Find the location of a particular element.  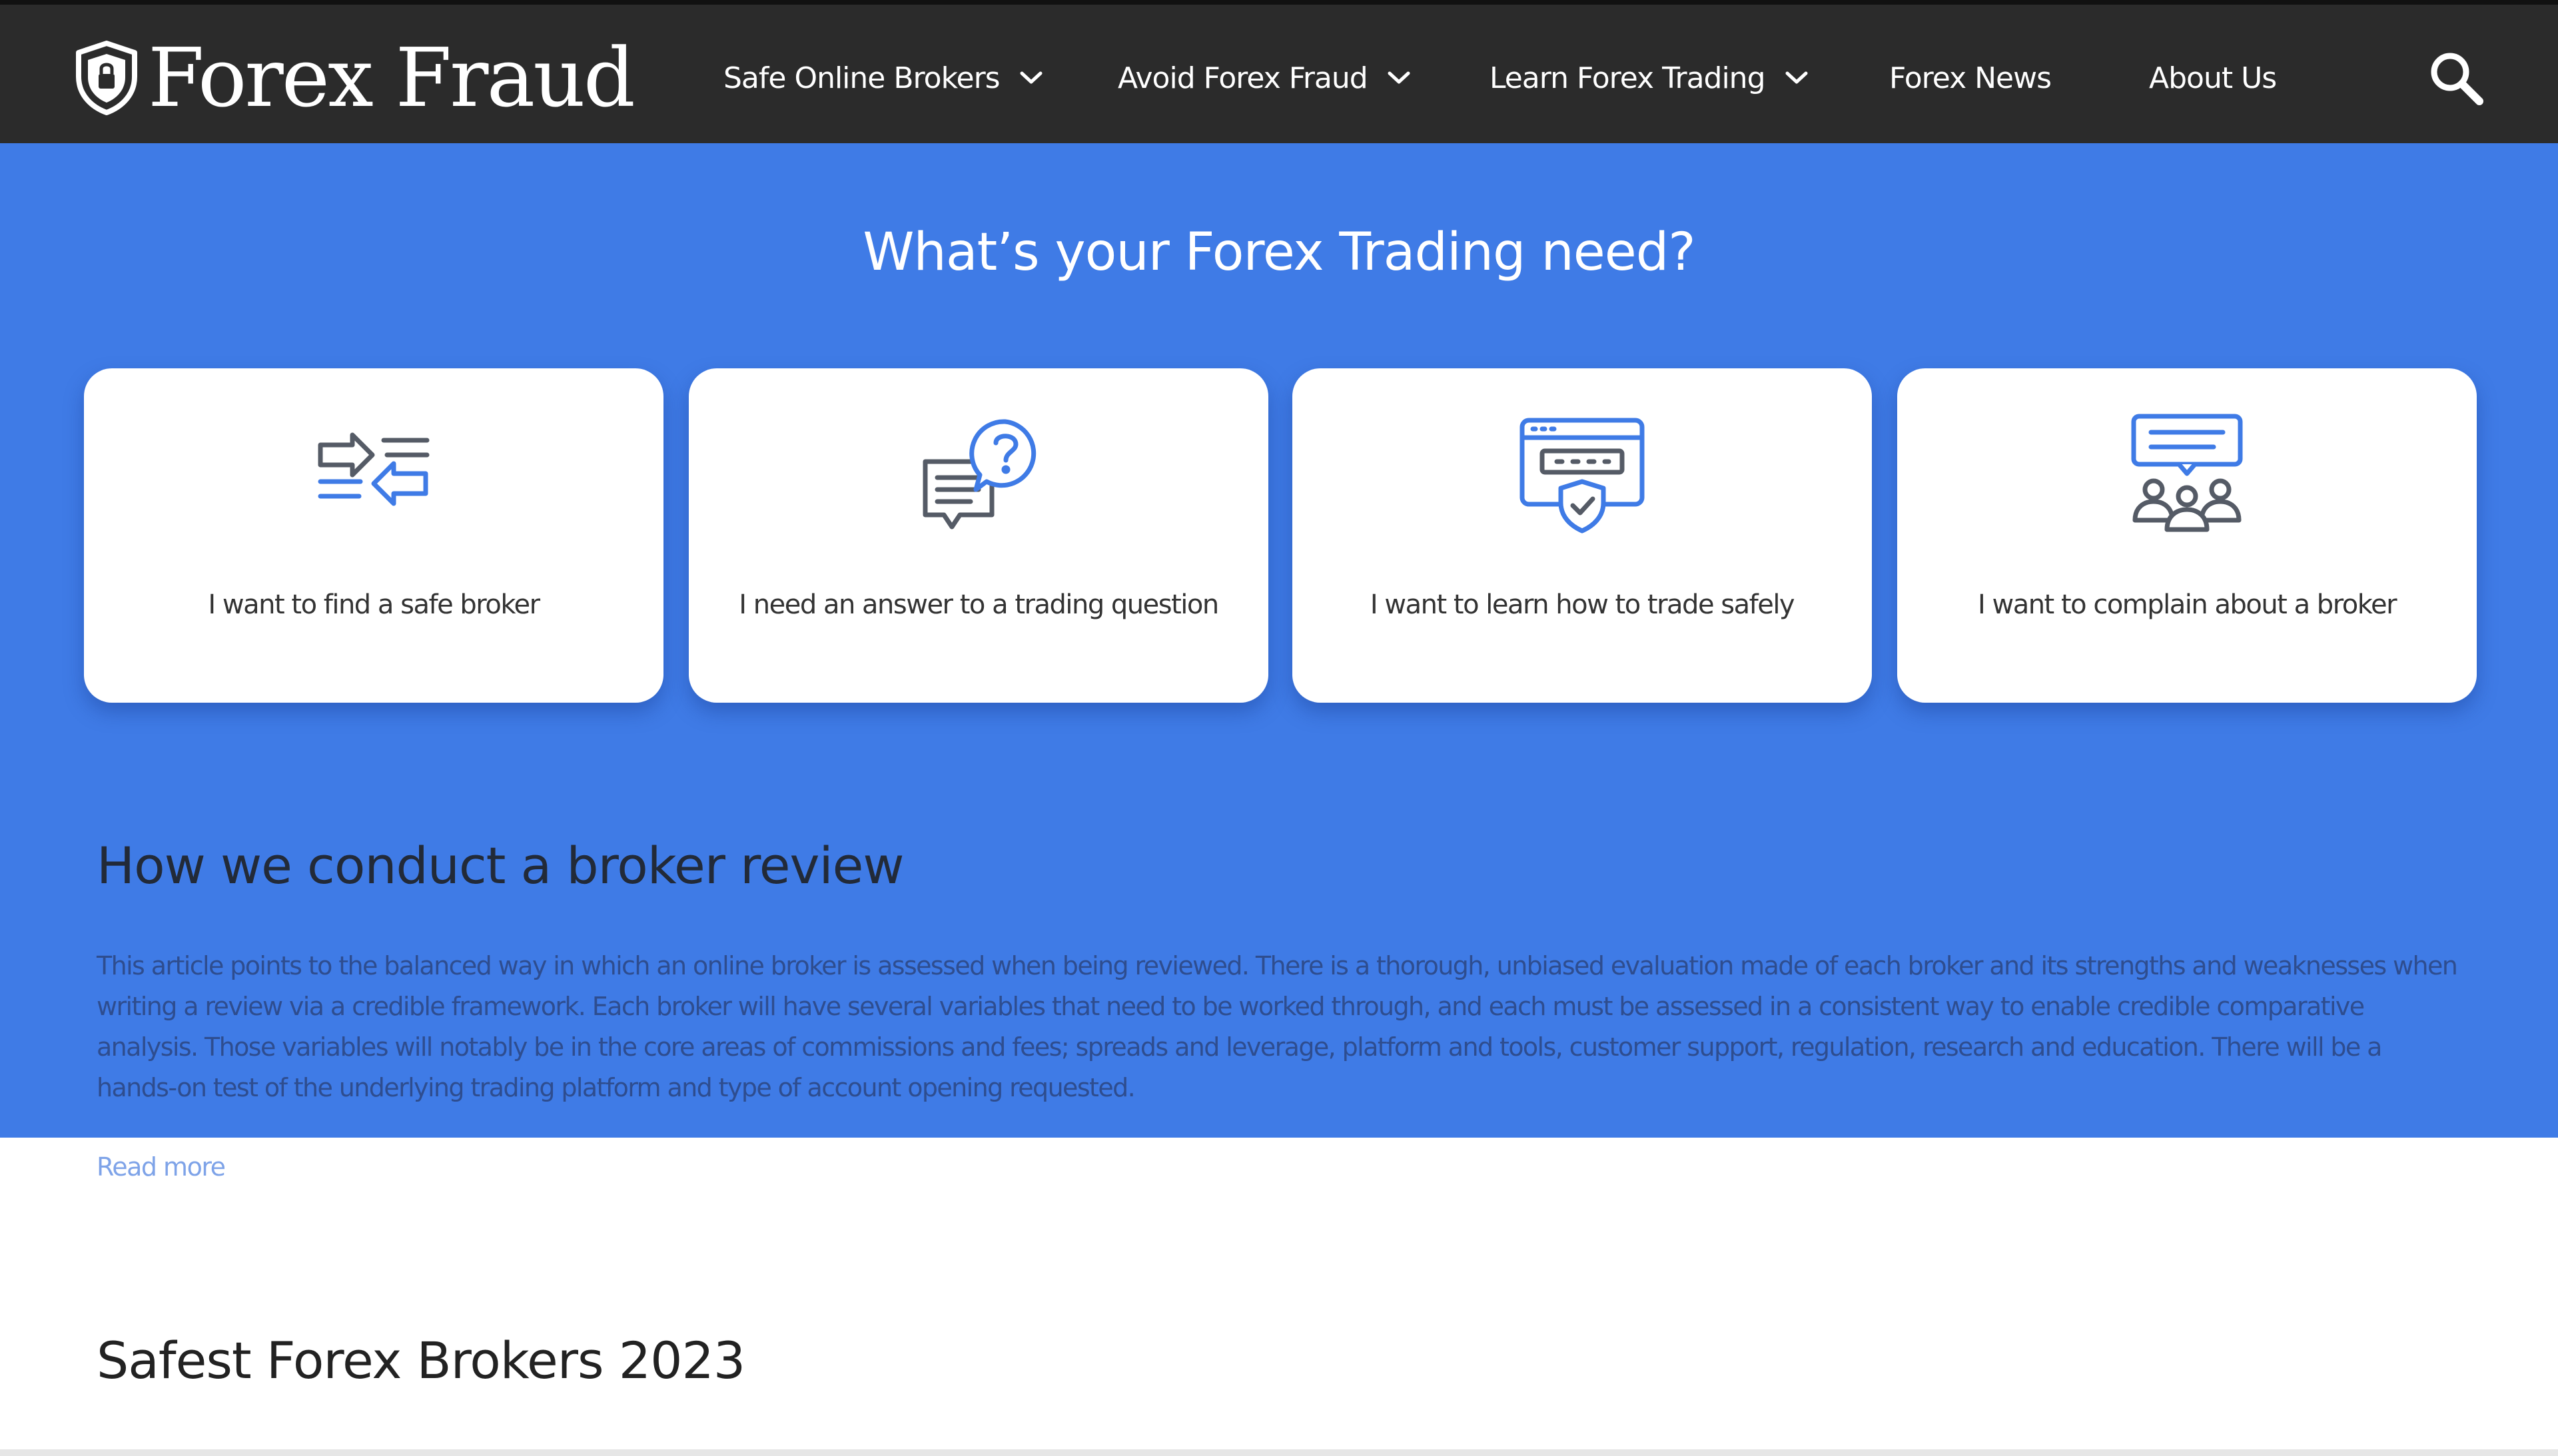

bottom-divider is located at coordinates (1279, 1452).